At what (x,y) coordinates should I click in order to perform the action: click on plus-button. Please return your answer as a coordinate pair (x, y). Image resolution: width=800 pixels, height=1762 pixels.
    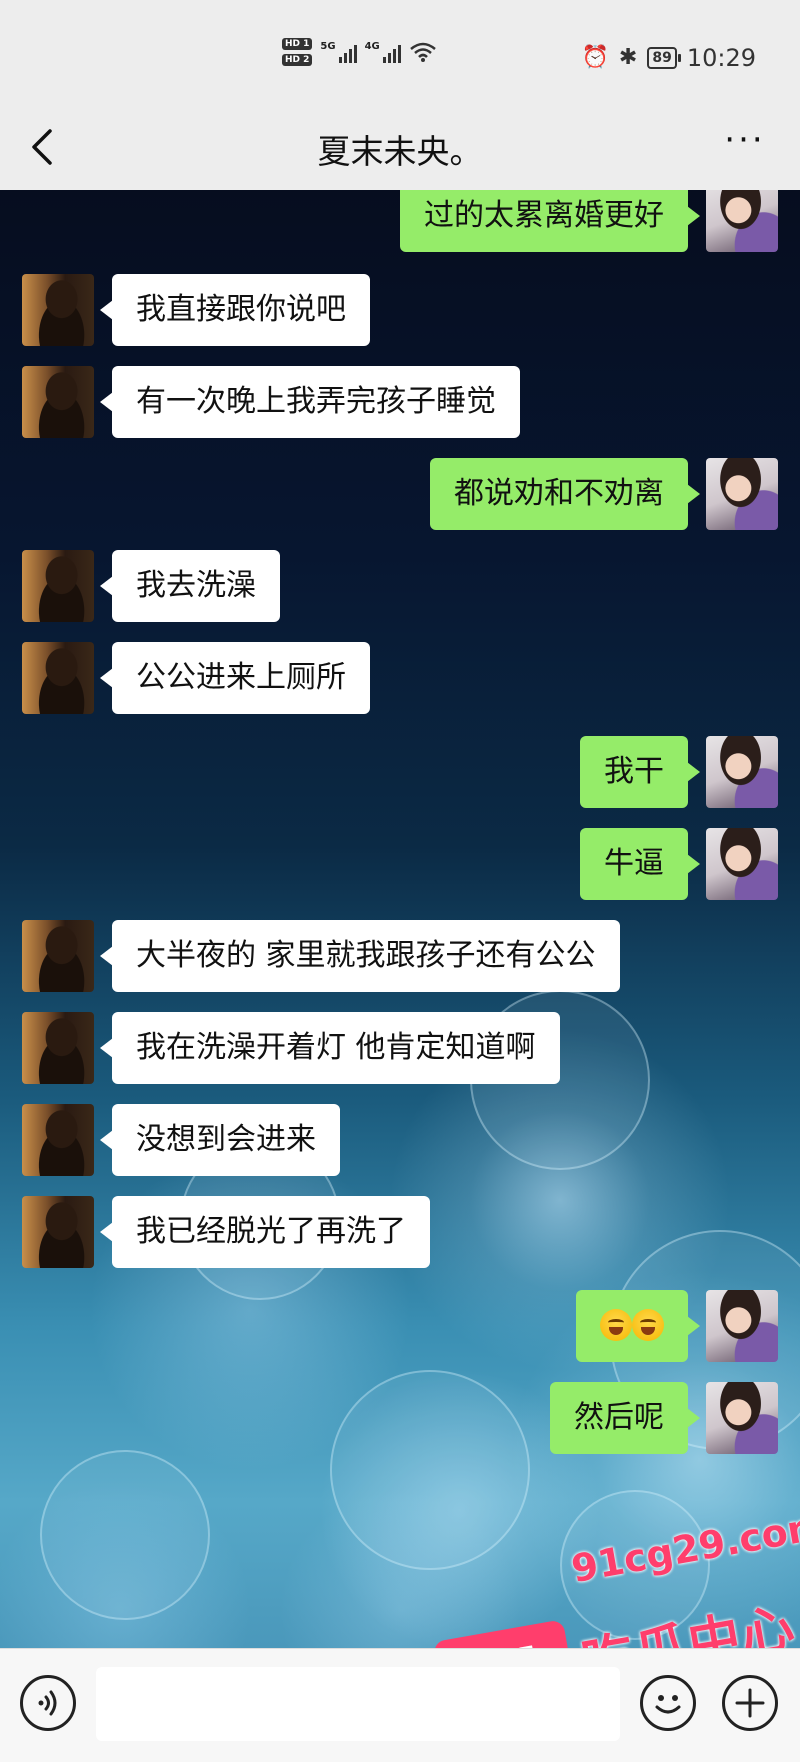
    Looking at the image, I should click on (750, 1703).